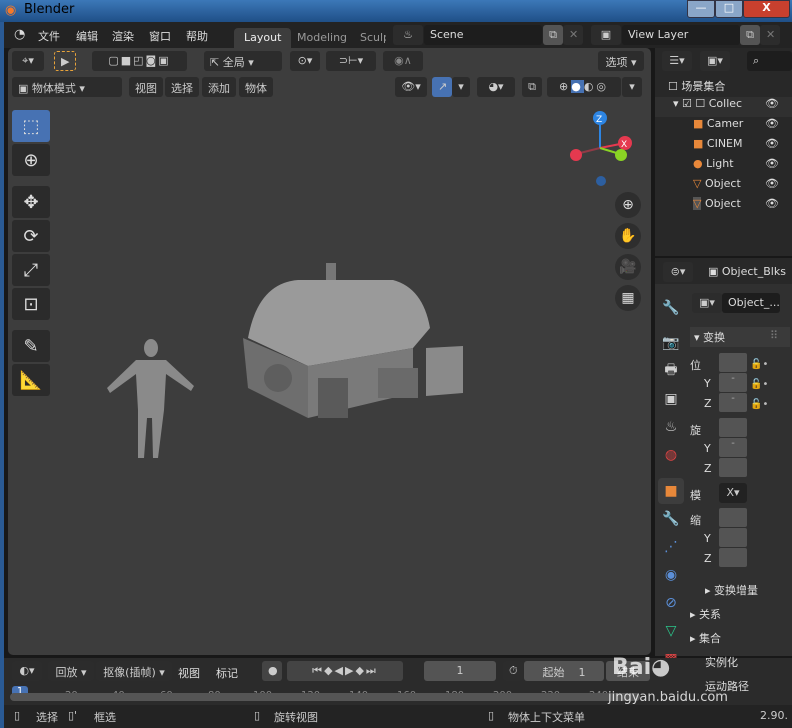 The width and height of the screenshot is (792, 728). Describe the element at coordinates (769, 61) in the screenshot. I see `outliner-search-input: ⌕` at that location.